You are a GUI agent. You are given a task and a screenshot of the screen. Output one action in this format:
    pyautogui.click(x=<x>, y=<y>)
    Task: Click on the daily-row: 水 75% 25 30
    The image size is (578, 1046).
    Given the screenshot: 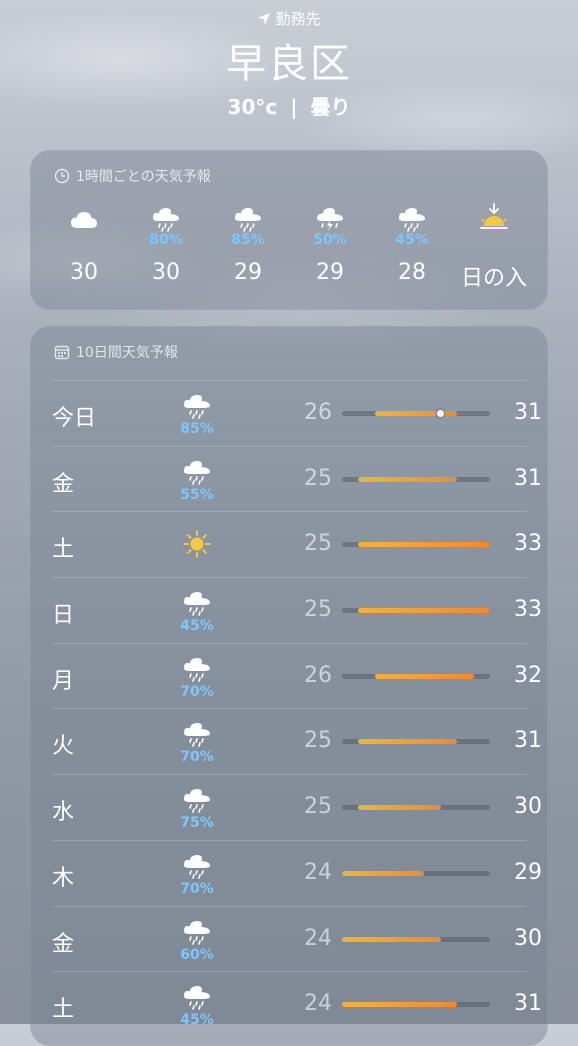 What is the action you would take?
    pyautogui.click(x=297, y=807)
    